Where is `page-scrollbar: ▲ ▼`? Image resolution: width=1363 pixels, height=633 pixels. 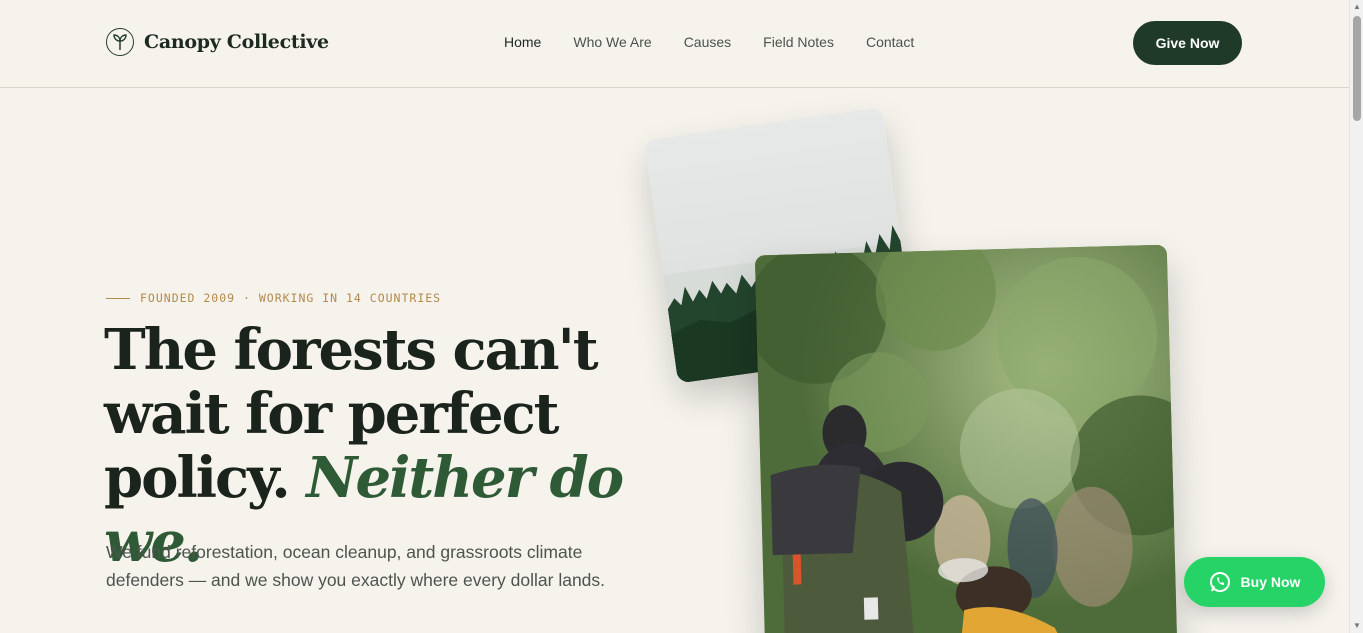
page-scrollbar: ▲ ▼ is located at coordinates (1356, 316).